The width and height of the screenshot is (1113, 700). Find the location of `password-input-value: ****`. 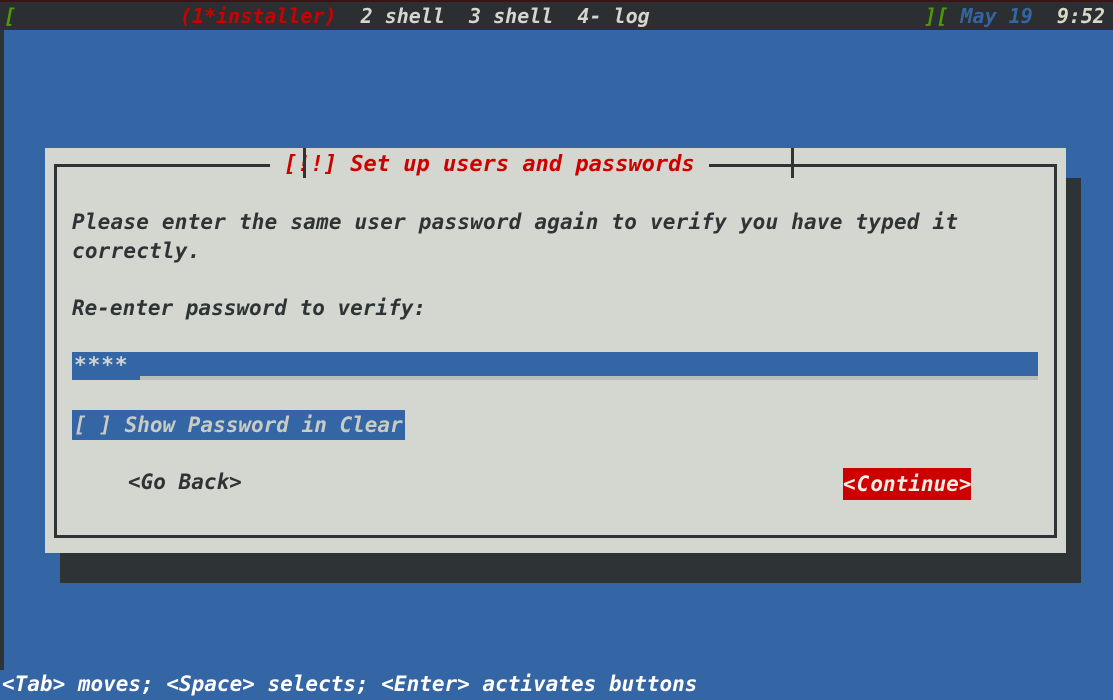

password-input-value: **** is located at coordinates (101, 365).